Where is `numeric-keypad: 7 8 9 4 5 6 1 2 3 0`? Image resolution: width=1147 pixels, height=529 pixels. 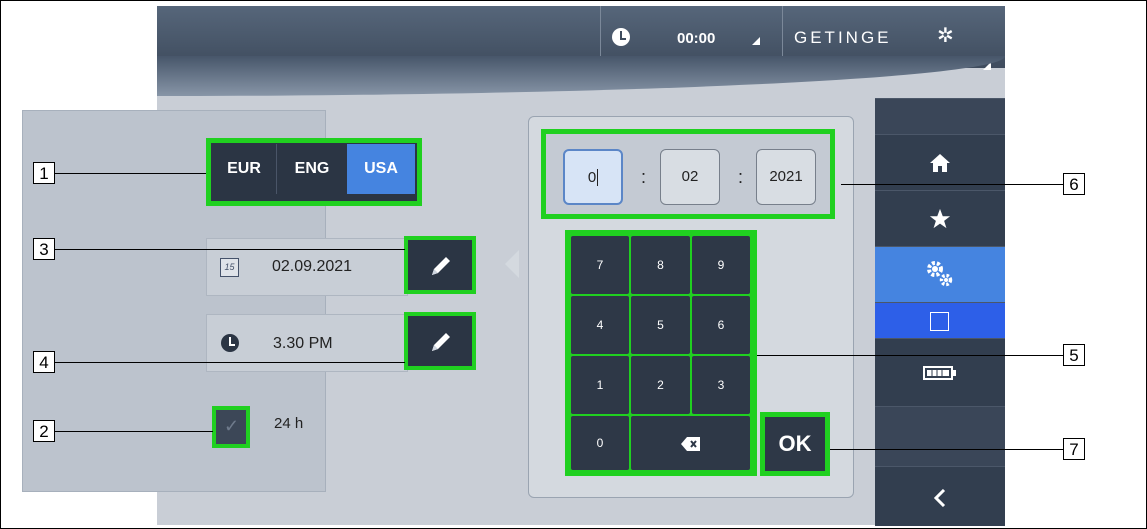 numeric-keypad: 7 8 9 4 5 6 1 2 3 0 is located at coordinates (661, 353).